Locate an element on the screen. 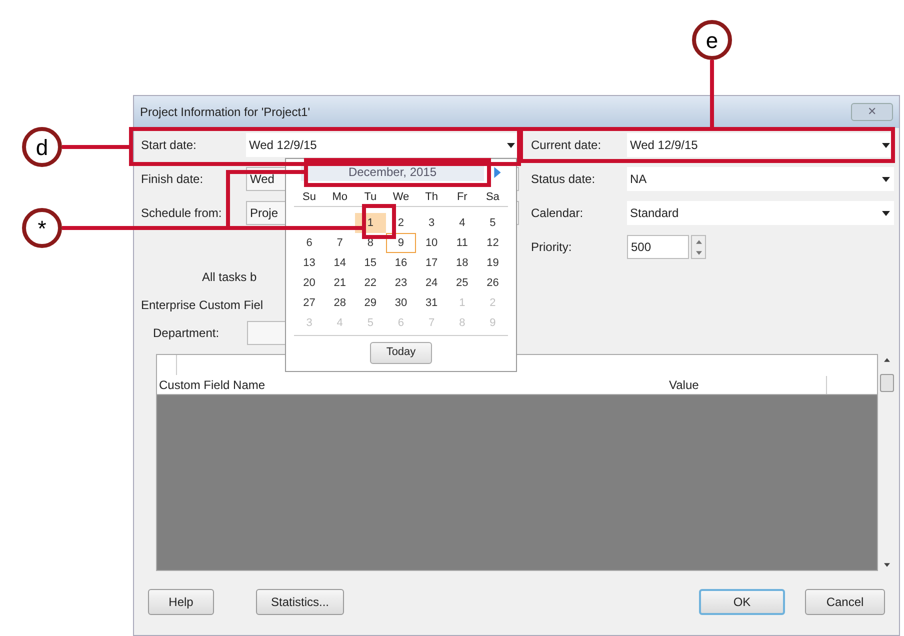  weekday-label: Tu is located at coordinates (370, 197).